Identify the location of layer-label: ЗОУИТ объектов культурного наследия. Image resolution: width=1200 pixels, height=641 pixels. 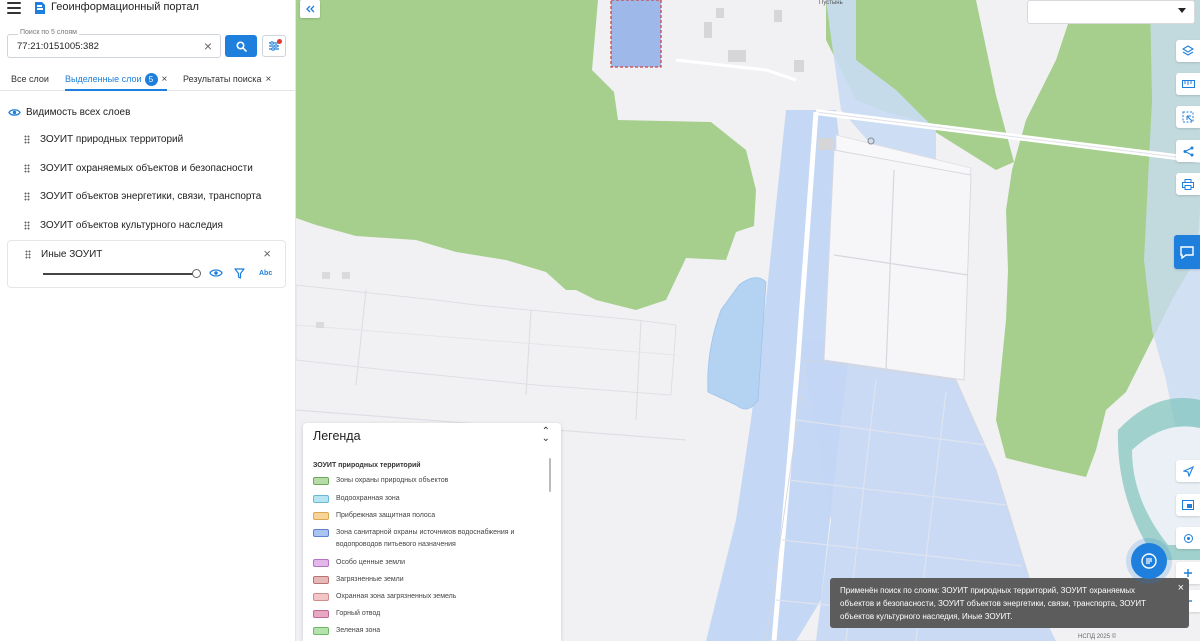
(131, 225).